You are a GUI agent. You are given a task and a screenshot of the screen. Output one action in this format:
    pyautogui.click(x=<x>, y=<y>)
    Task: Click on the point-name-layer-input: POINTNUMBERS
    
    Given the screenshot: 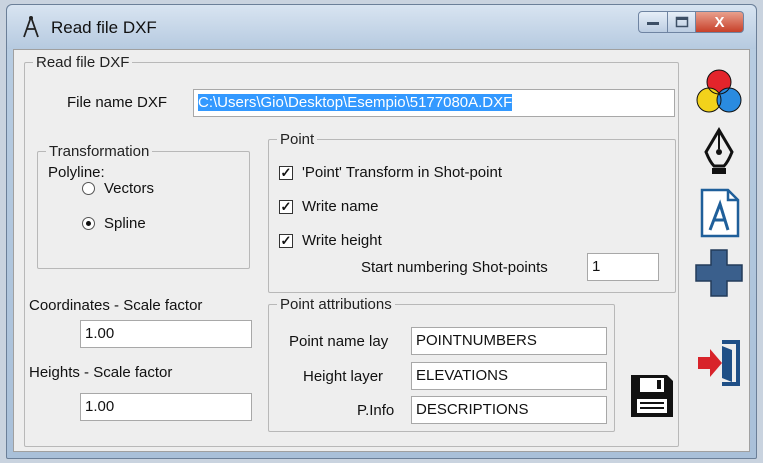 What is the action you would take?
    pyautogui.click(x=509, y=341)
    